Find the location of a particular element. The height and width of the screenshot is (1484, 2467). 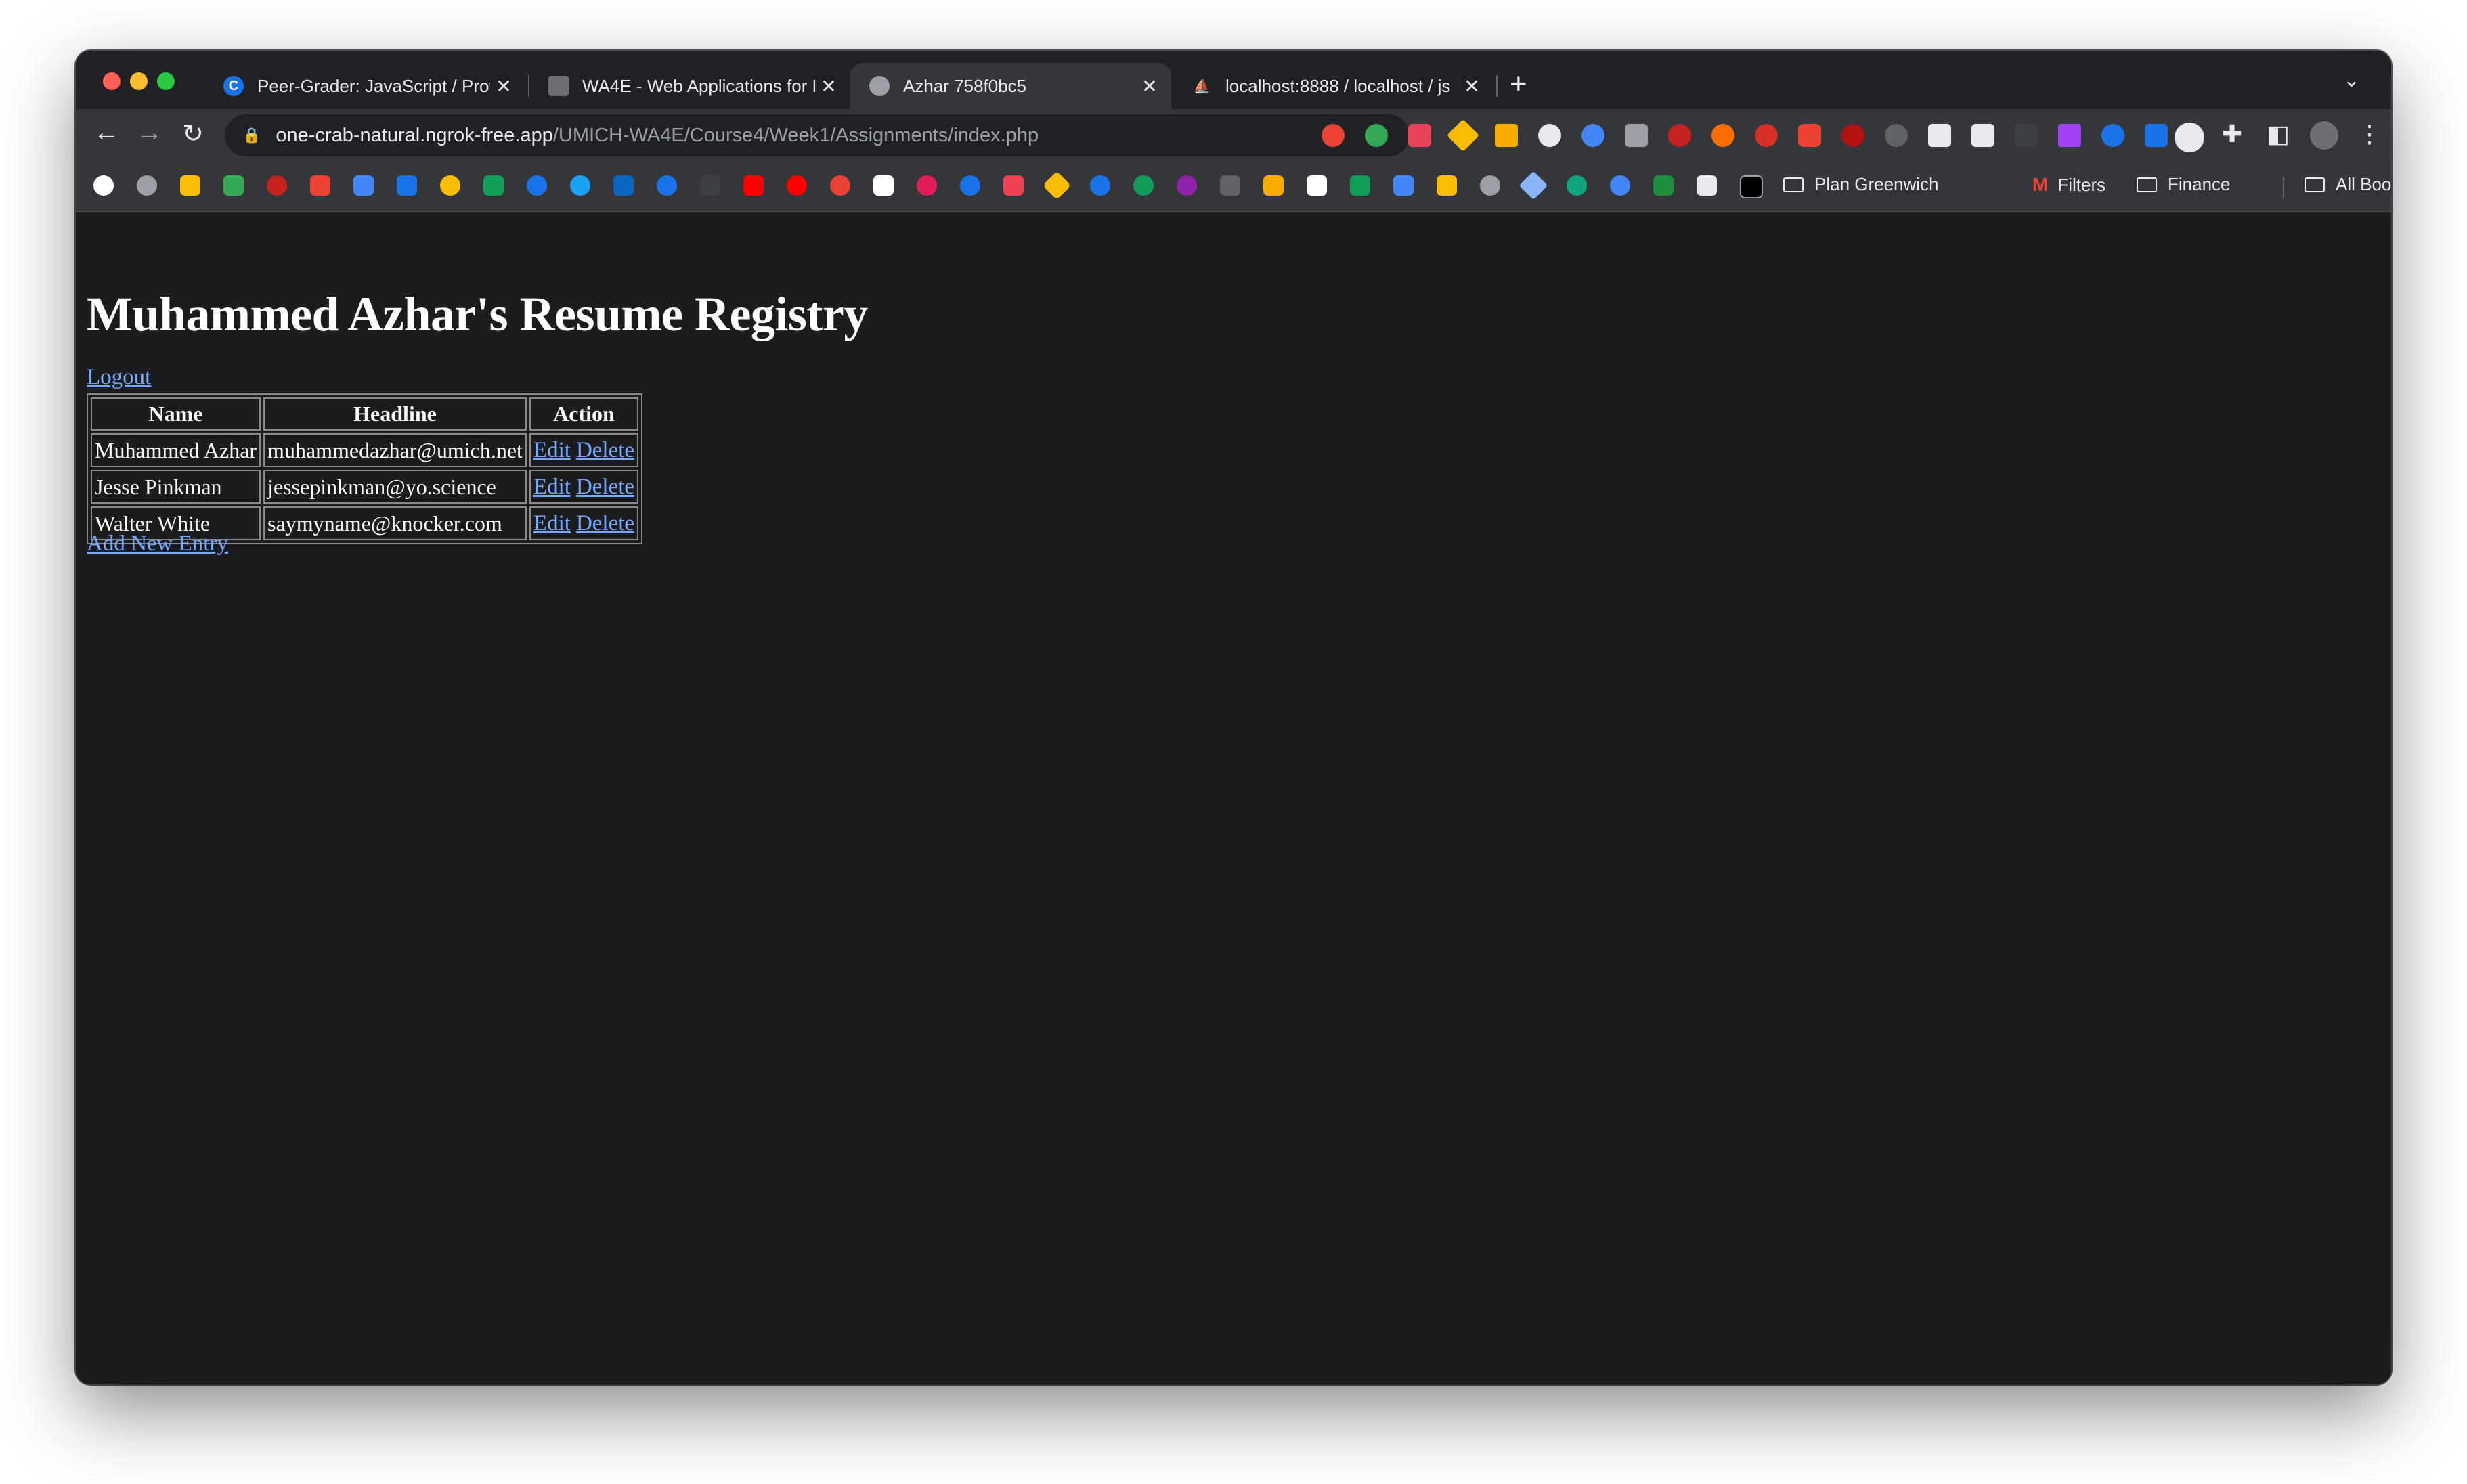

bookmark-folder-plan-greenwich: Plan Greenwich is located at coordinates (1861, 184).